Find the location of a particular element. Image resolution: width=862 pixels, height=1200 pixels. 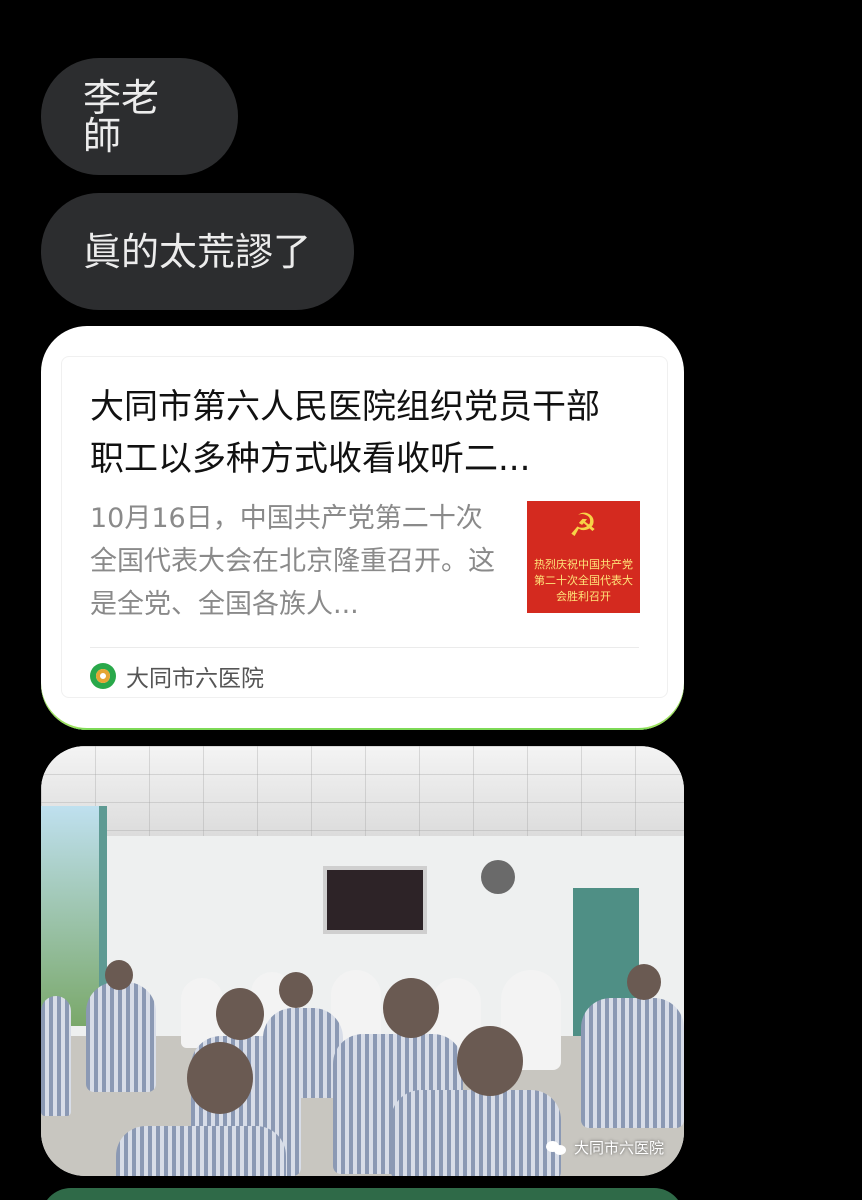

watermark-text: 大同市六医院 is located at coordinates (618, 1148).